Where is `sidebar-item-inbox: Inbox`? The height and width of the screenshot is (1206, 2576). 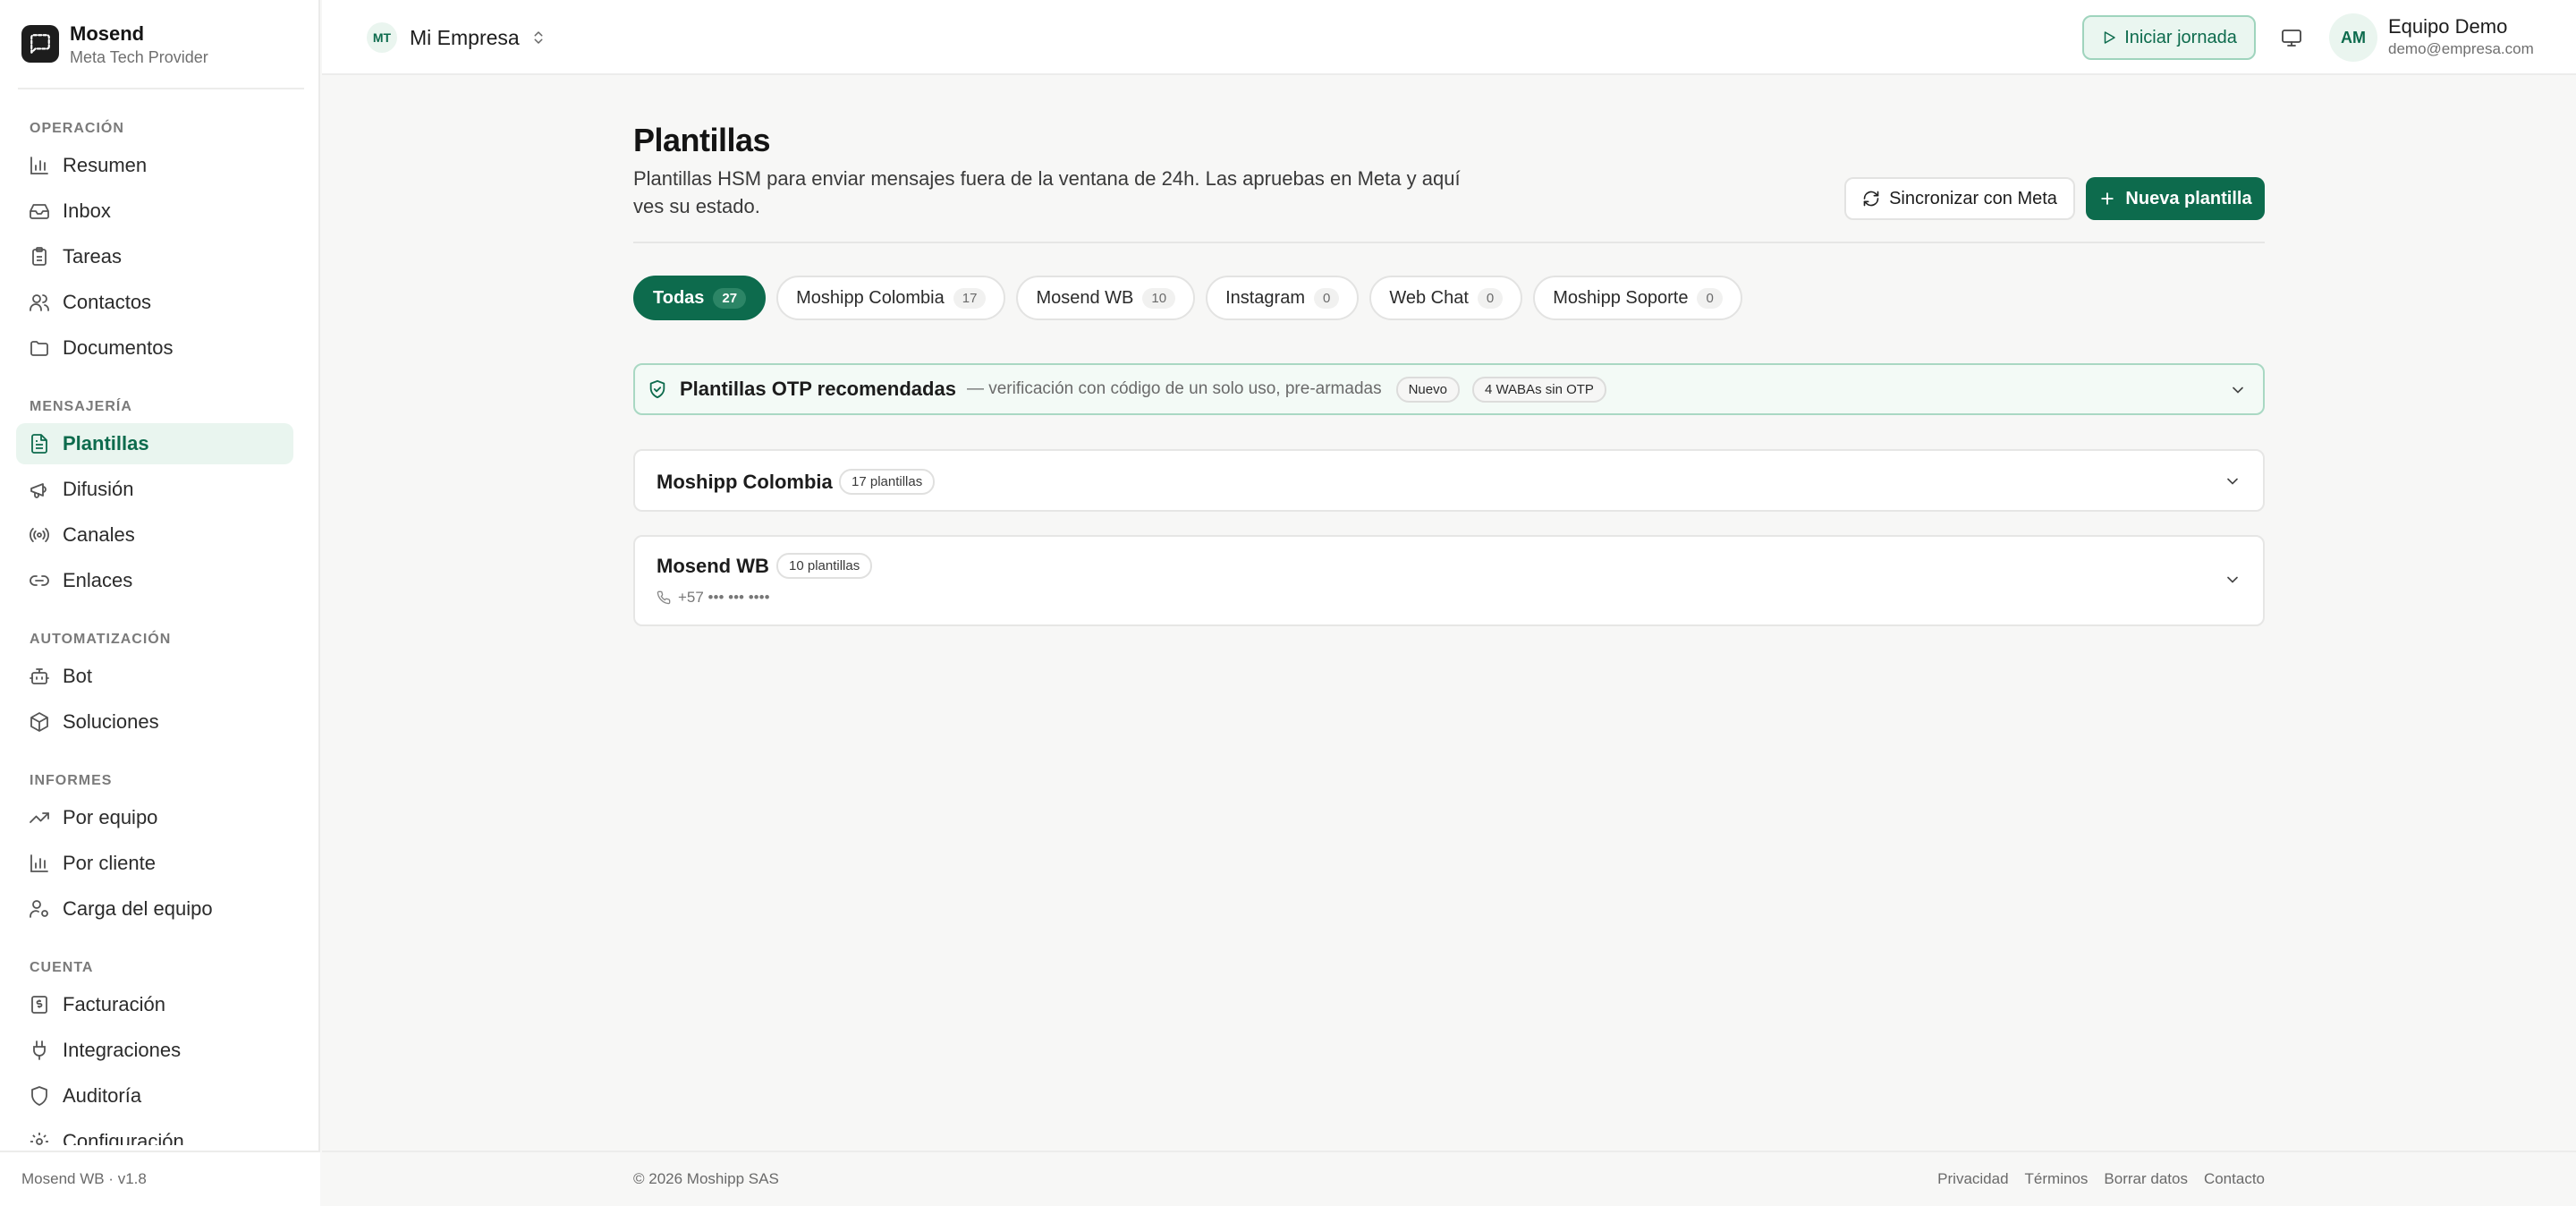 sidebar-item-inbox: Inbox is located at coordinates (154, 211).